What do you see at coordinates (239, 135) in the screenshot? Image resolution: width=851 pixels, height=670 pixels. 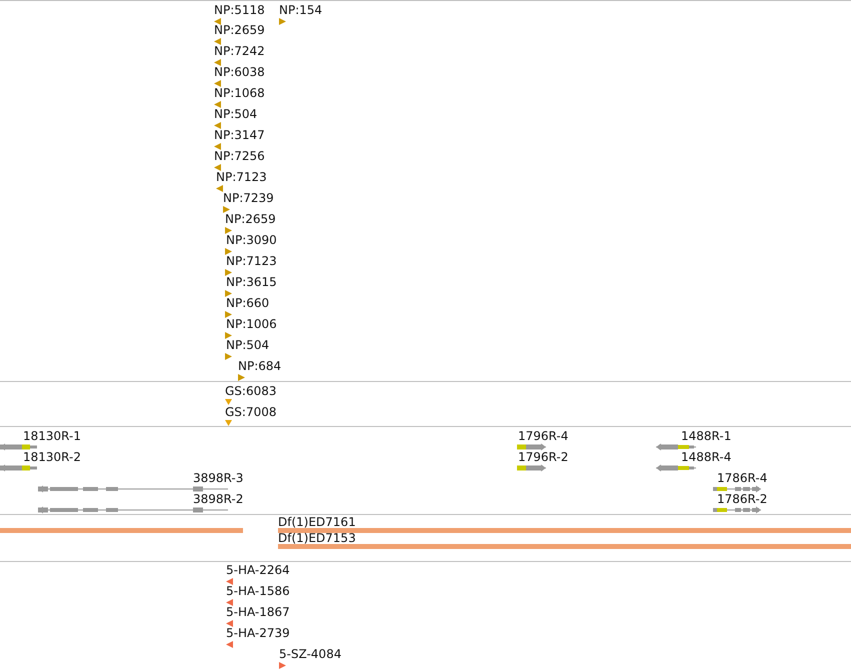 I see `feature-label: NP:3147` at bounding box center [239, 135].